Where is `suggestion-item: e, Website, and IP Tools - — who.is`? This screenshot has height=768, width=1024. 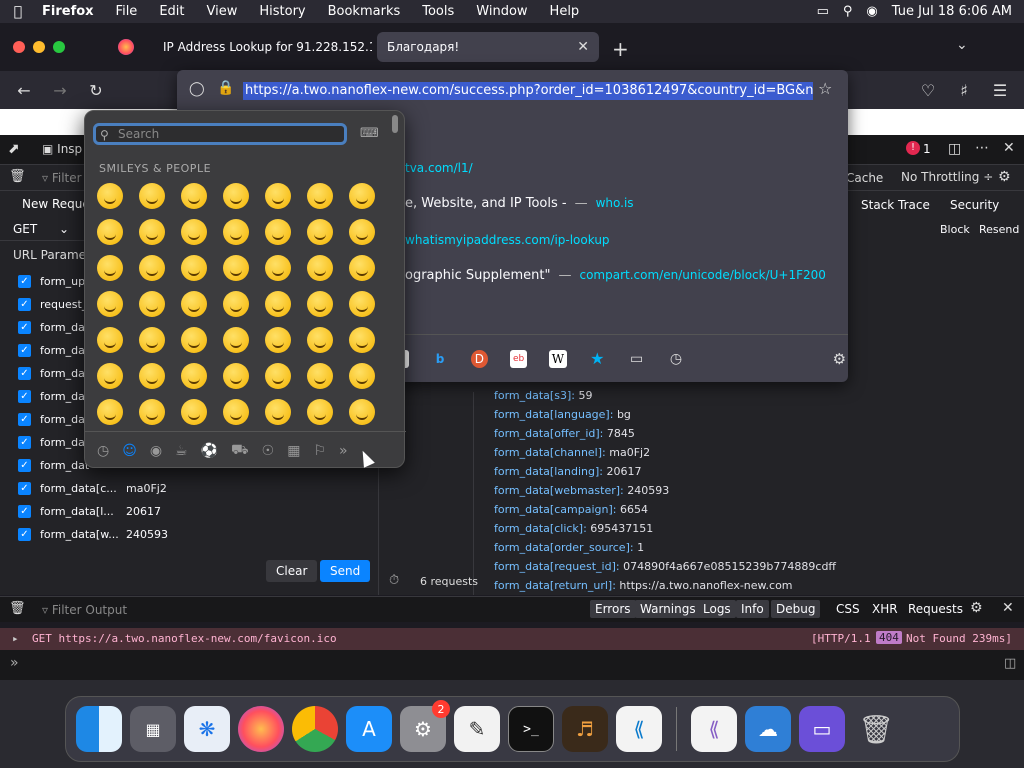
suggestion-item: e, Website, and IP Tools - — who.is is located at coordinates (519, 203).